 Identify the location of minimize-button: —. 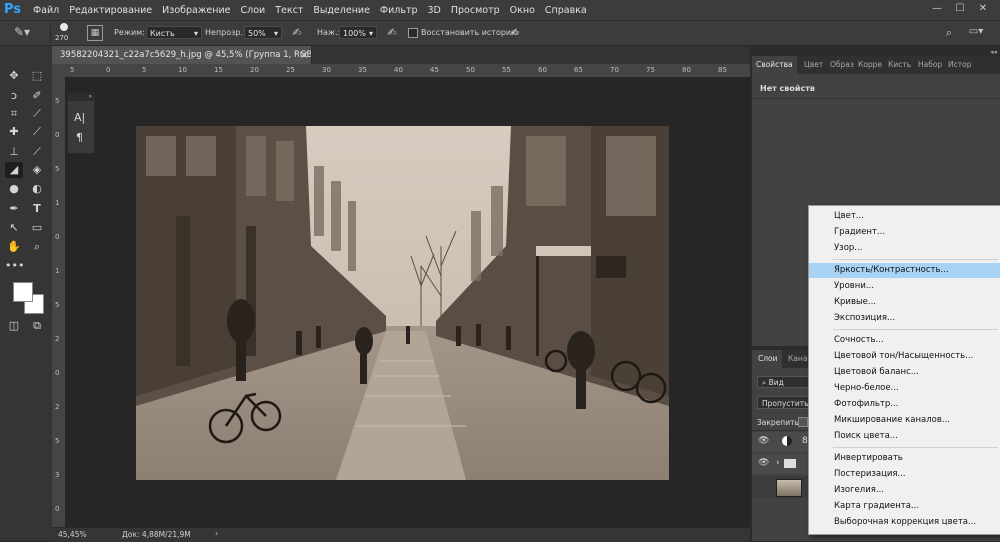
(937, 9).